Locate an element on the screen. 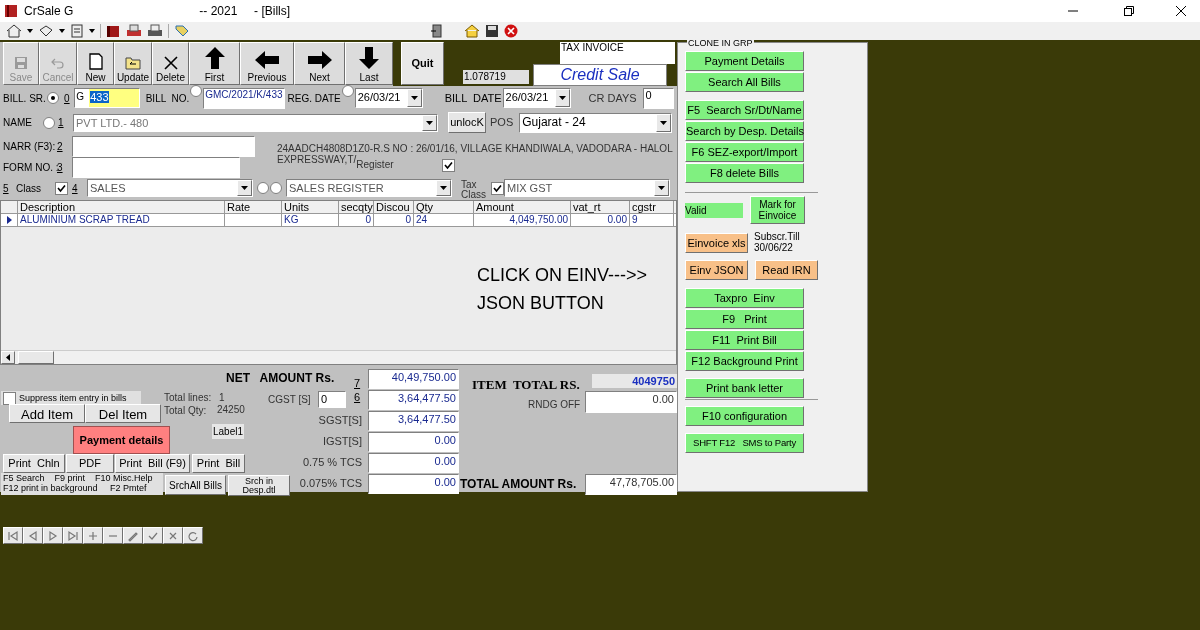 This screenshot has width=1200, height=630. combo-box: Gujarat - 24 is located at coordinates (596, 122).